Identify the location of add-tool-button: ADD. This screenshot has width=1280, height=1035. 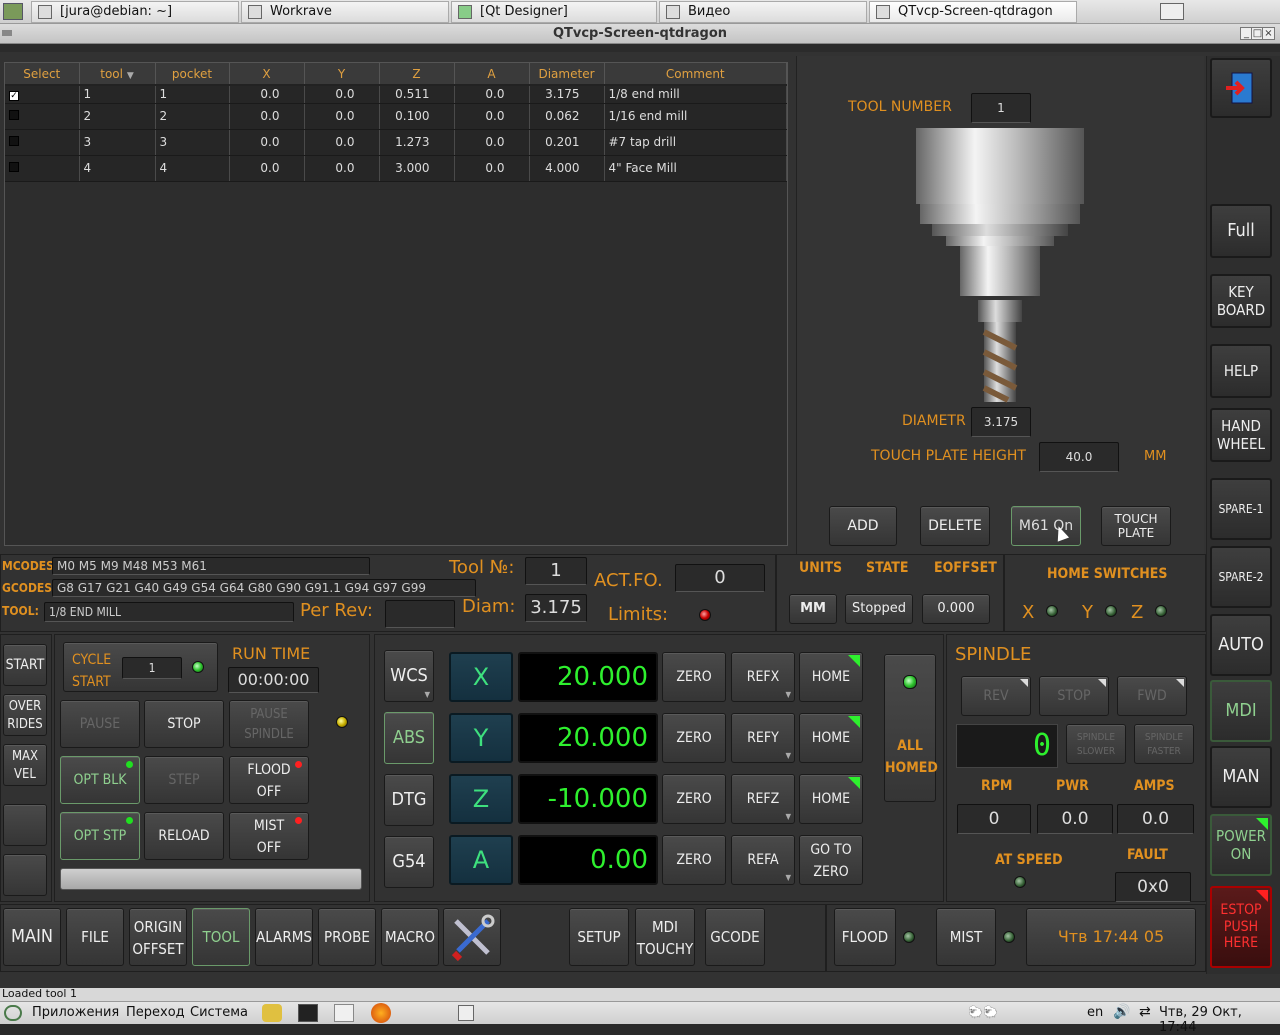
(863, 526).